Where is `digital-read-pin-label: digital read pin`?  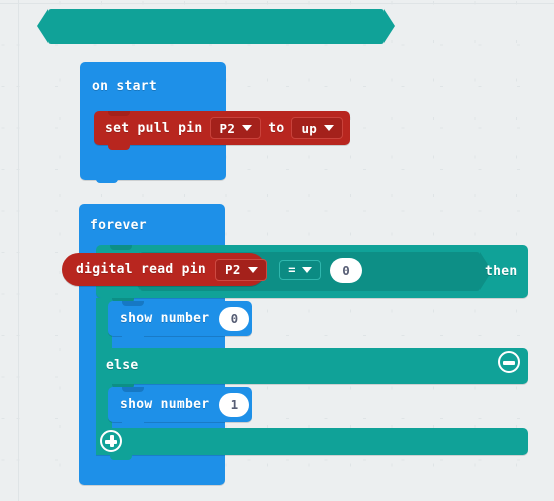
digital-read-pin-label: digital read pin is located at coordinates (141, 269).